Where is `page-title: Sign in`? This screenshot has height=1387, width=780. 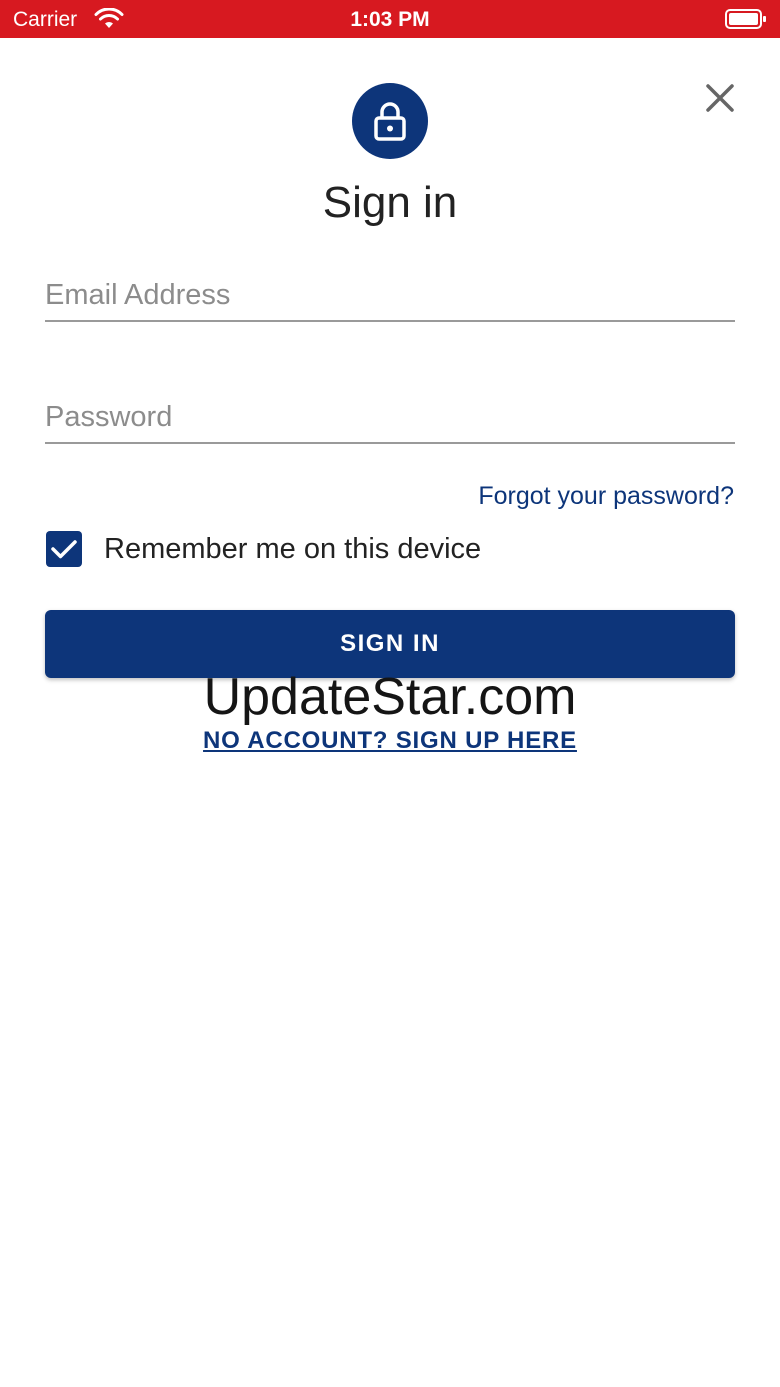
page-title: Sign in is located at coordinates (390, 202).